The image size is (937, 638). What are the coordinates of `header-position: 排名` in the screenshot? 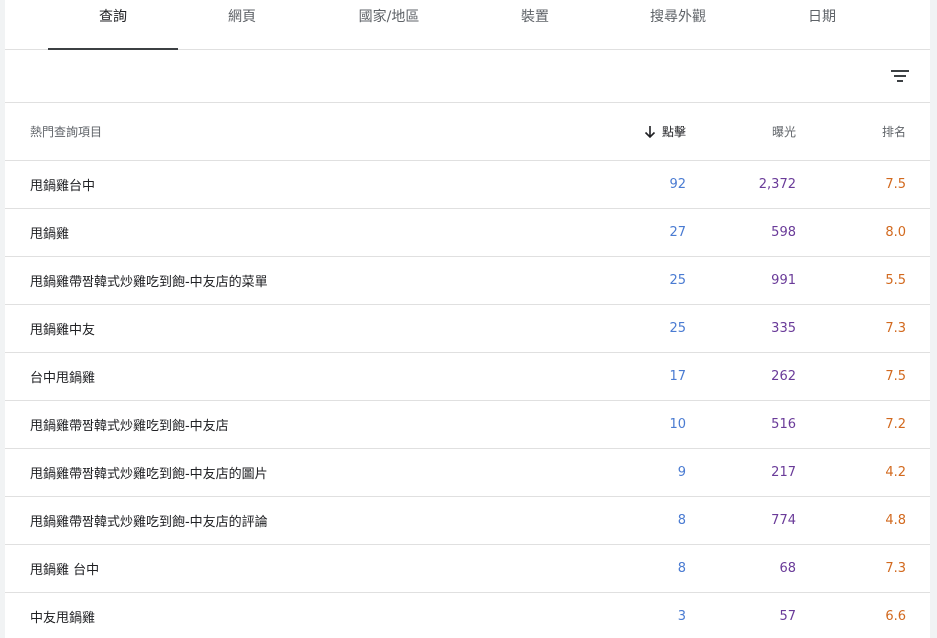 It's located at (894, 131).